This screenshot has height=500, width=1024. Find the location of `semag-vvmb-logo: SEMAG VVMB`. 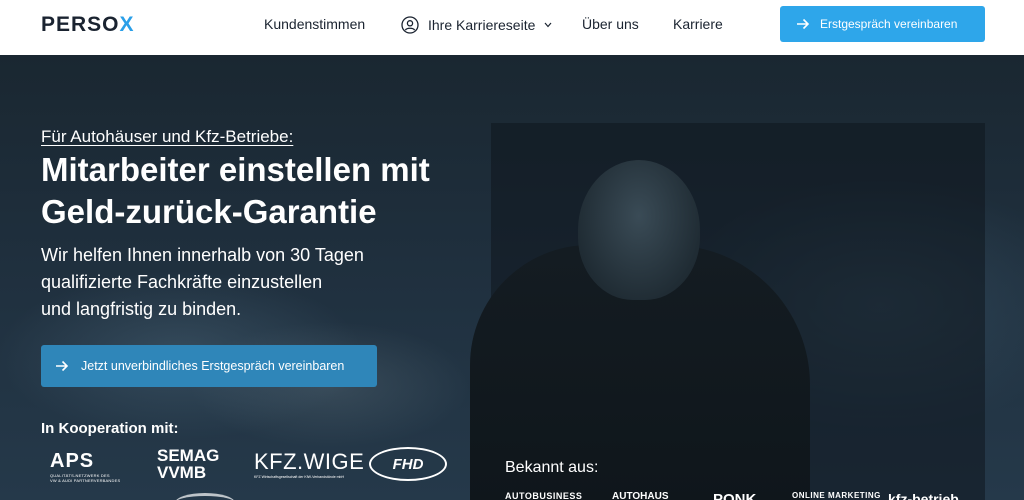

semag-vvmb-logo: SEMAG VVMB is located at coordinates (188, 464).